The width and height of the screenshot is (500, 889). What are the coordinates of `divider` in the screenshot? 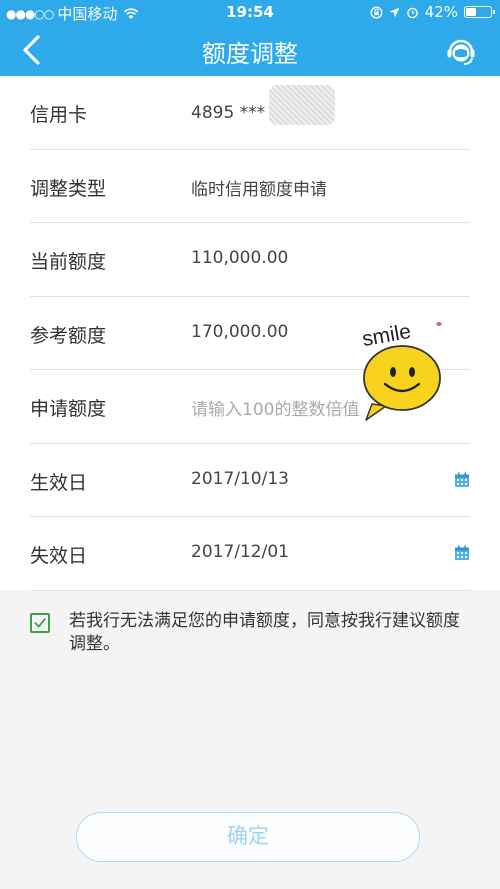 It's located at (250, 590).